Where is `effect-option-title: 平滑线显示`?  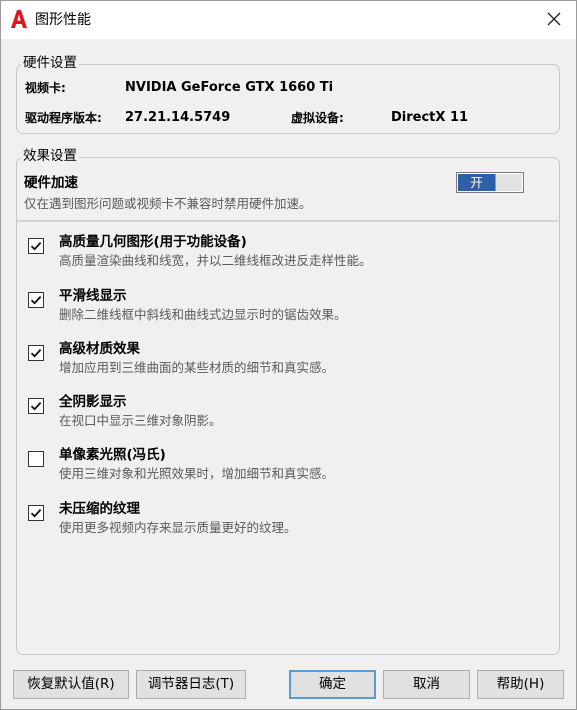 effect-option-title: 平滑线显示 is located at coordinates (93, 296).